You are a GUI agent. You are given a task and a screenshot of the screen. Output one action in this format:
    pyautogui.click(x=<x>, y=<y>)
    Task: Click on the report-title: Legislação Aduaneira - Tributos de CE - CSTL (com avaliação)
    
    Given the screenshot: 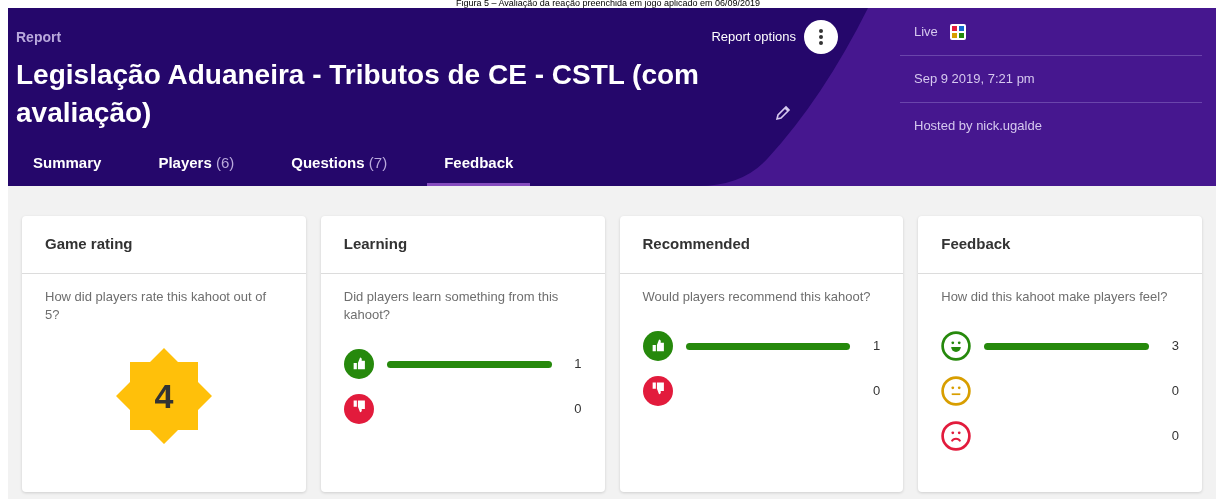 What is the action you would take?
    pyautogui.click(x=358, y=94)
    